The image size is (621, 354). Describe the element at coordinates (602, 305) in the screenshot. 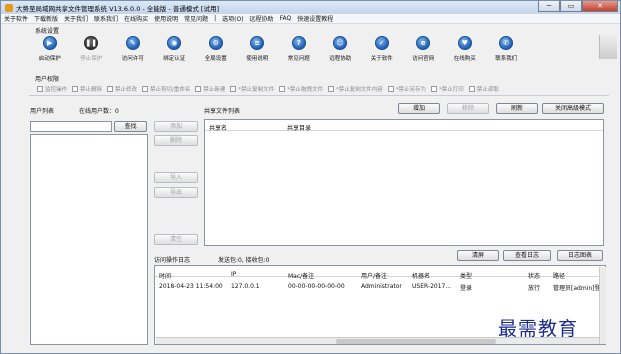

I see `vertical-scrollbar` at that location.